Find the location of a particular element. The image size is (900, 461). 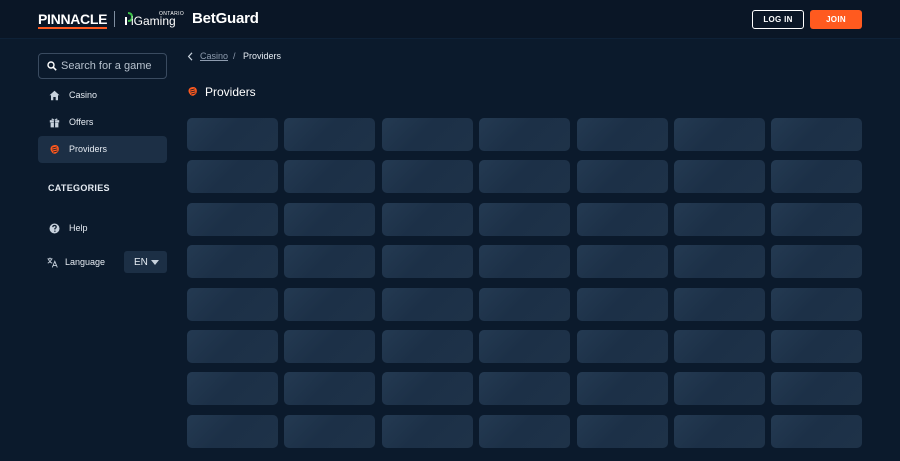

sidebar-item-offers: Offers is located at coordinates (102, 122).